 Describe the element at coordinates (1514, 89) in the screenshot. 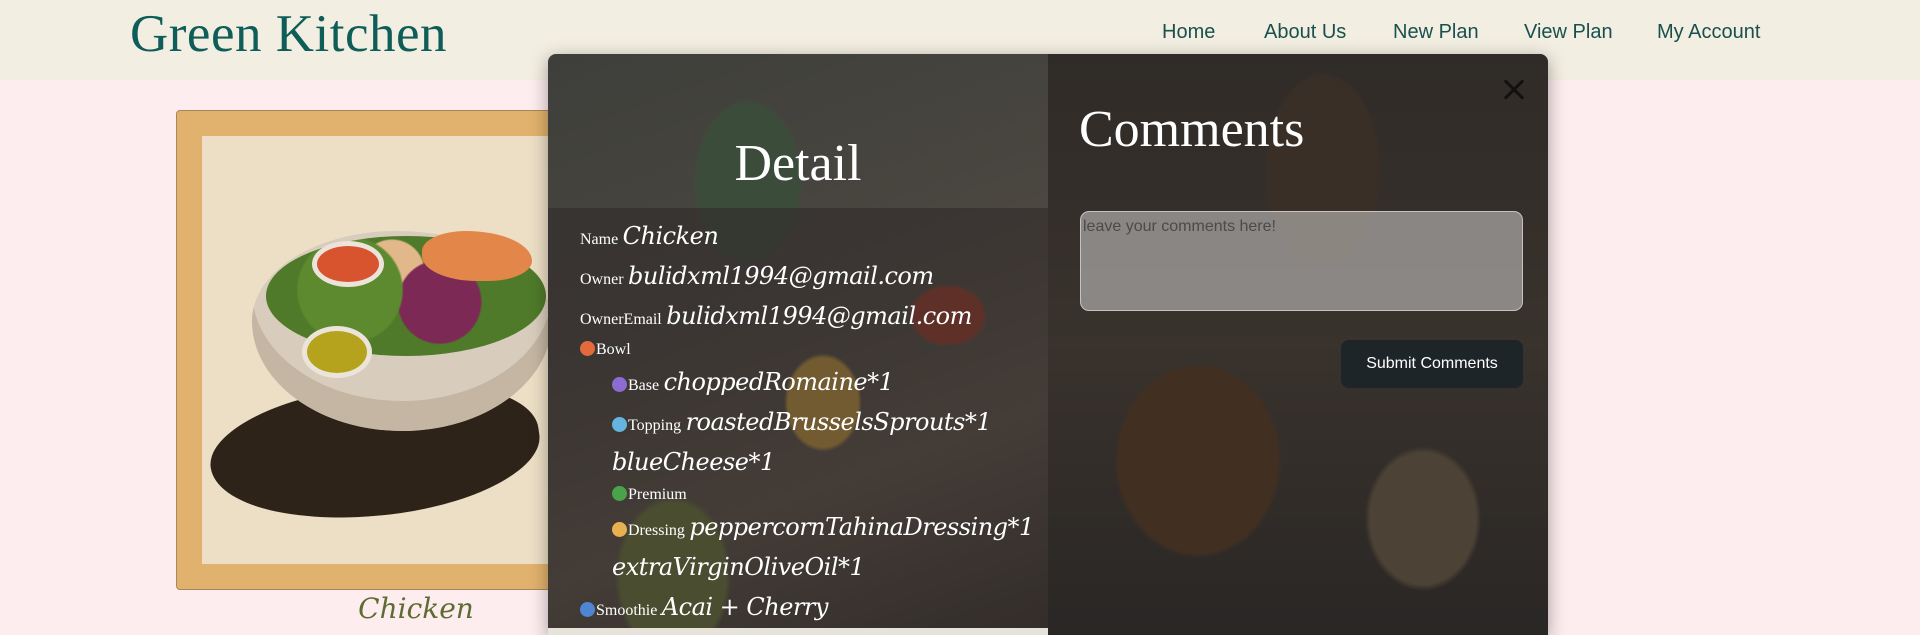

I see `close-icon` at that location.